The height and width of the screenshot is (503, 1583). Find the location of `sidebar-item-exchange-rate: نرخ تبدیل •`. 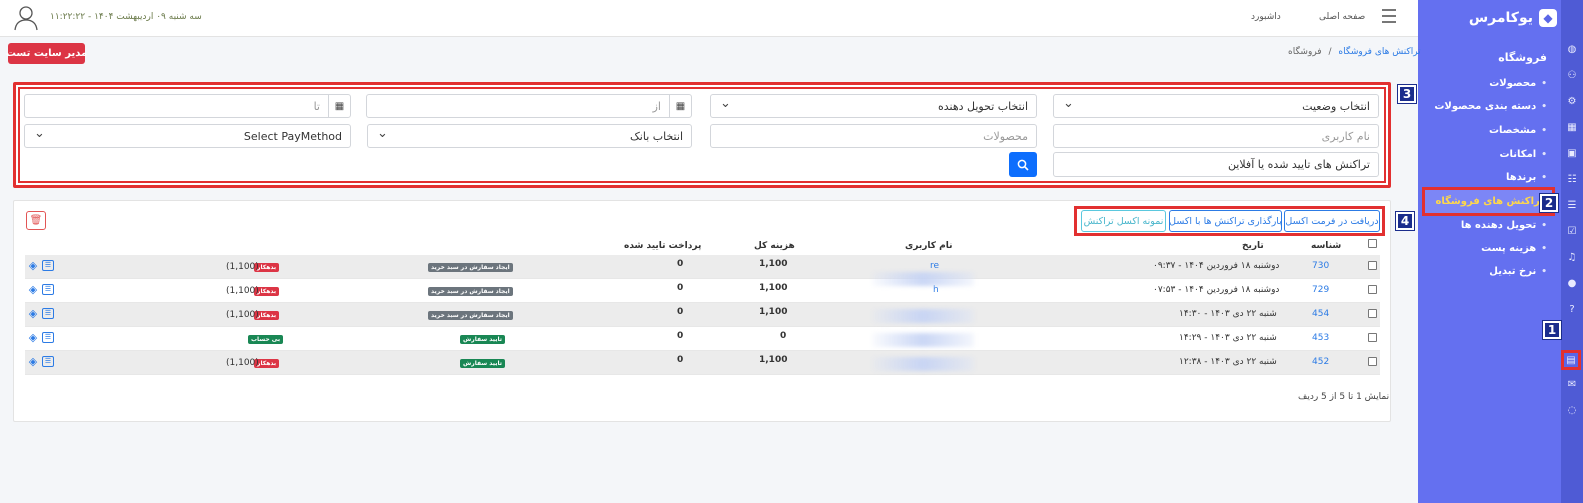

sidebar-item-exchange-rate: نرخ تبدیل • is located at coordinates (1518, 271).